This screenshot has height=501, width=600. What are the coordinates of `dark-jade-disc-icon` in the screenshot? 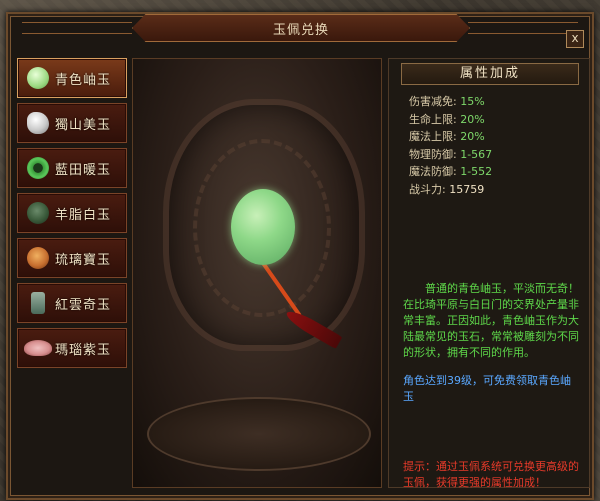 It's located at (38, 213).